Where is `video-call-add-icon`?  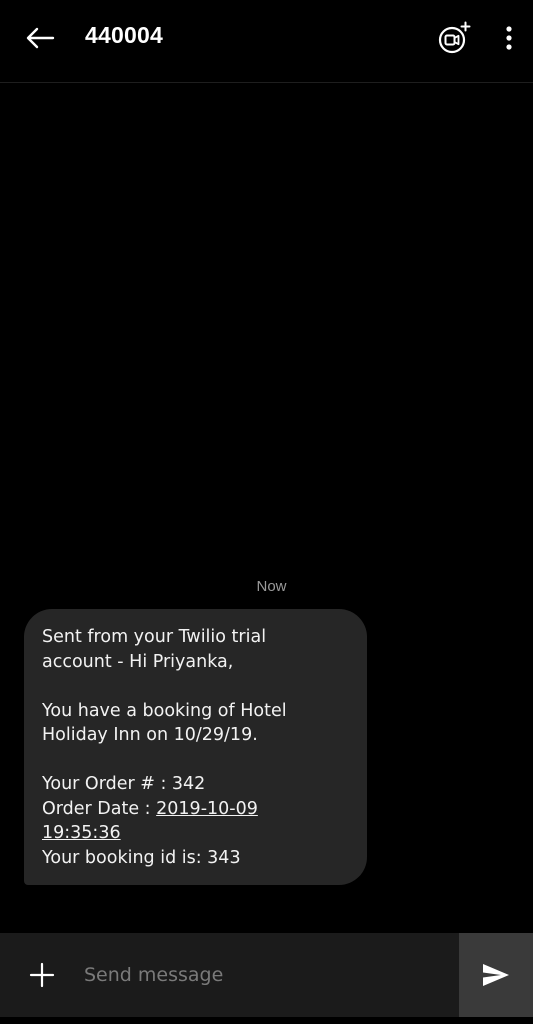 video-call-add-icon is located at coordinates (454, 37).